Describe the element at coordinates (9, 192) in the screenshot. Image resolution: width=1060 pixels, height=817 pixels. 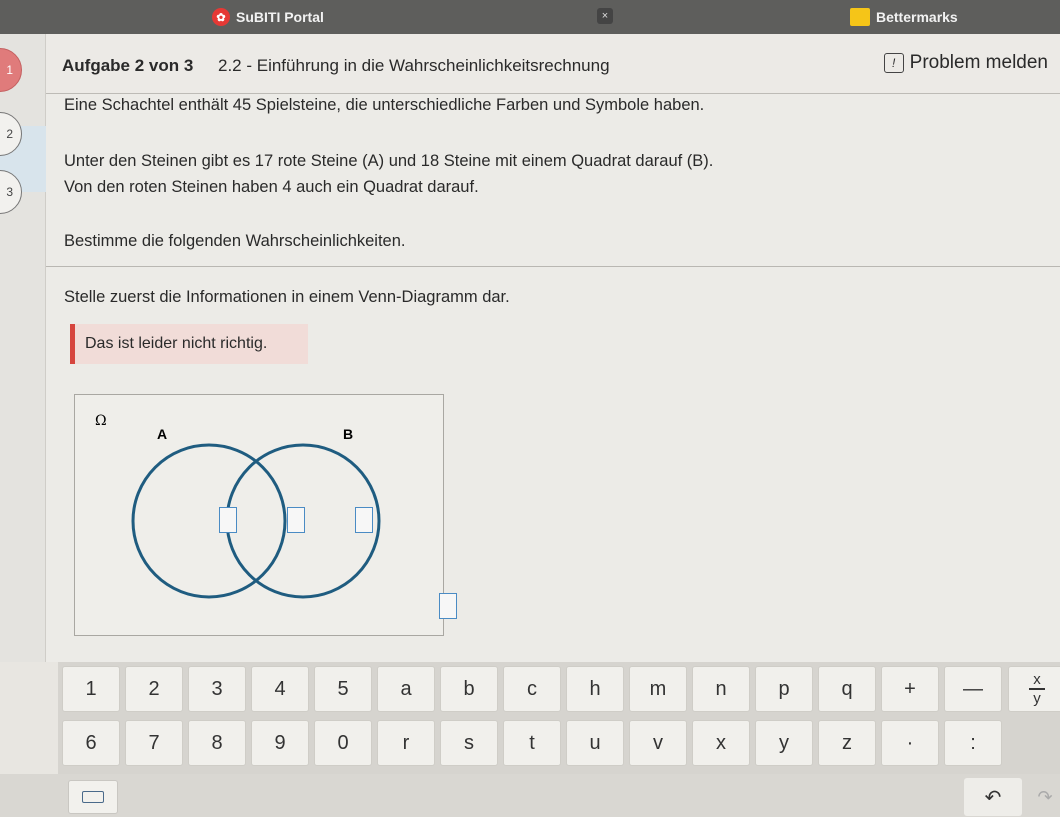
I see `step-3-label: 3` at that location.